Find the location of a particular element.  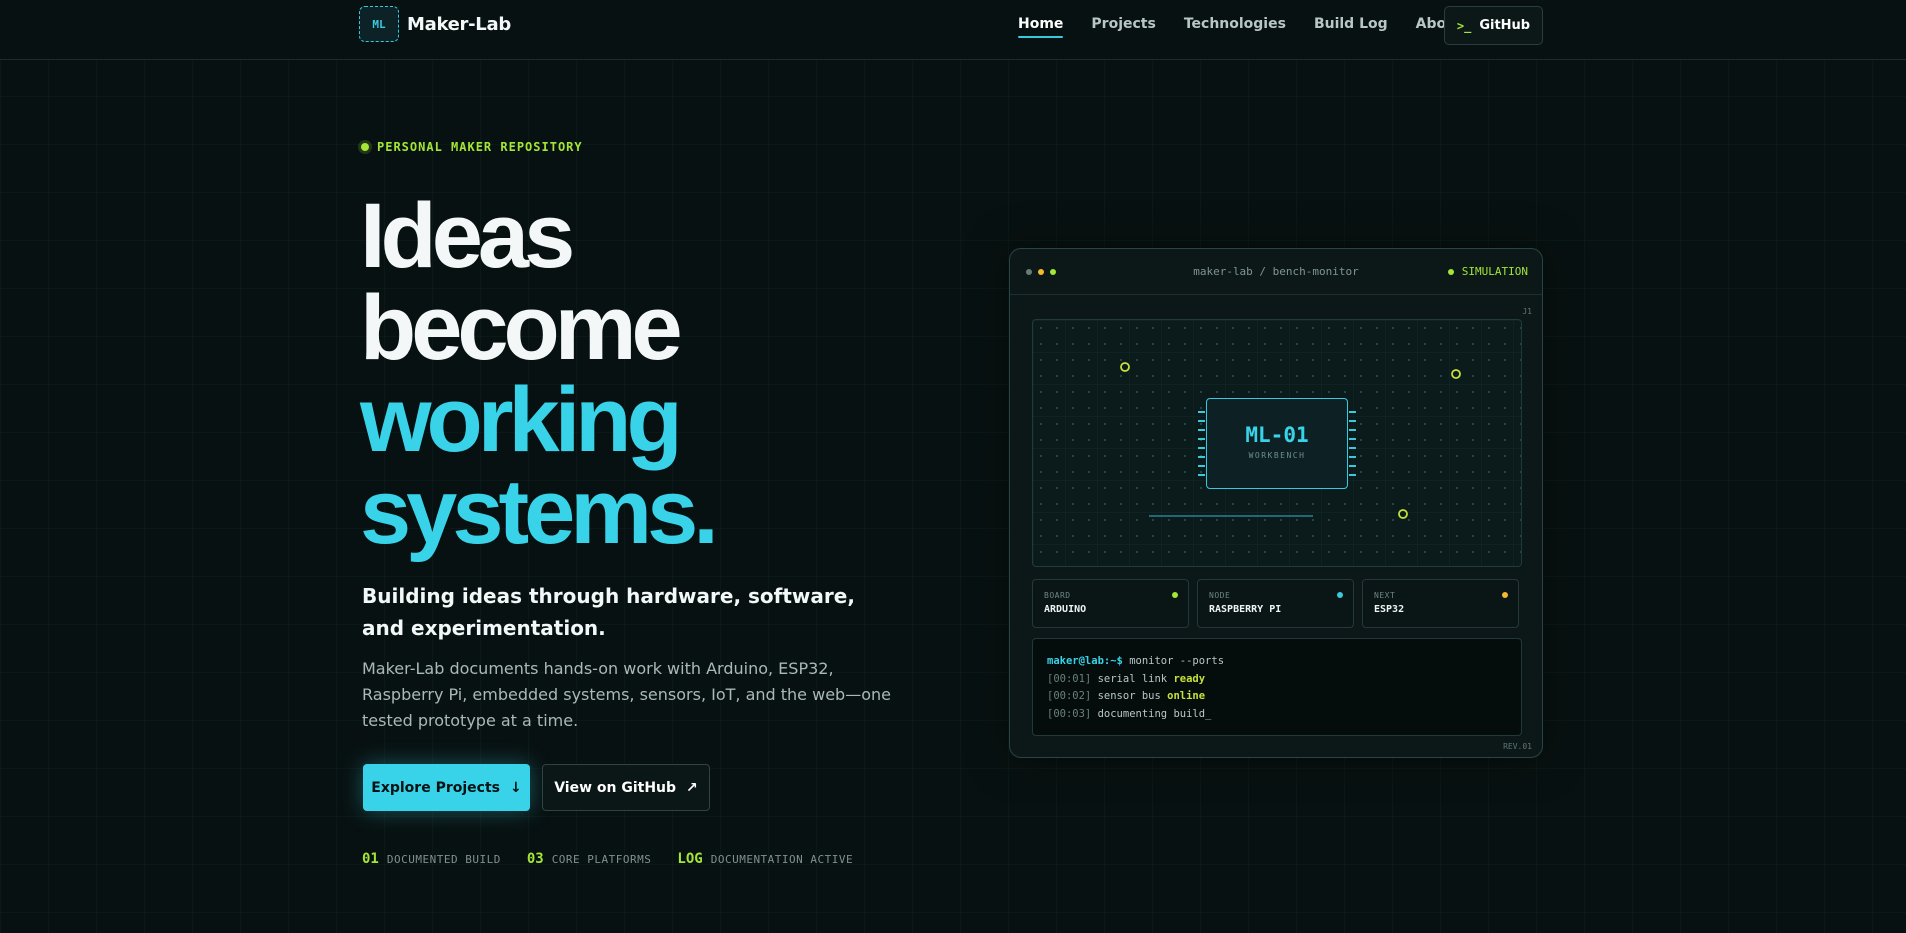

view-on-github-button: View on GitHub ↗ is located at coordinates (626, 787).